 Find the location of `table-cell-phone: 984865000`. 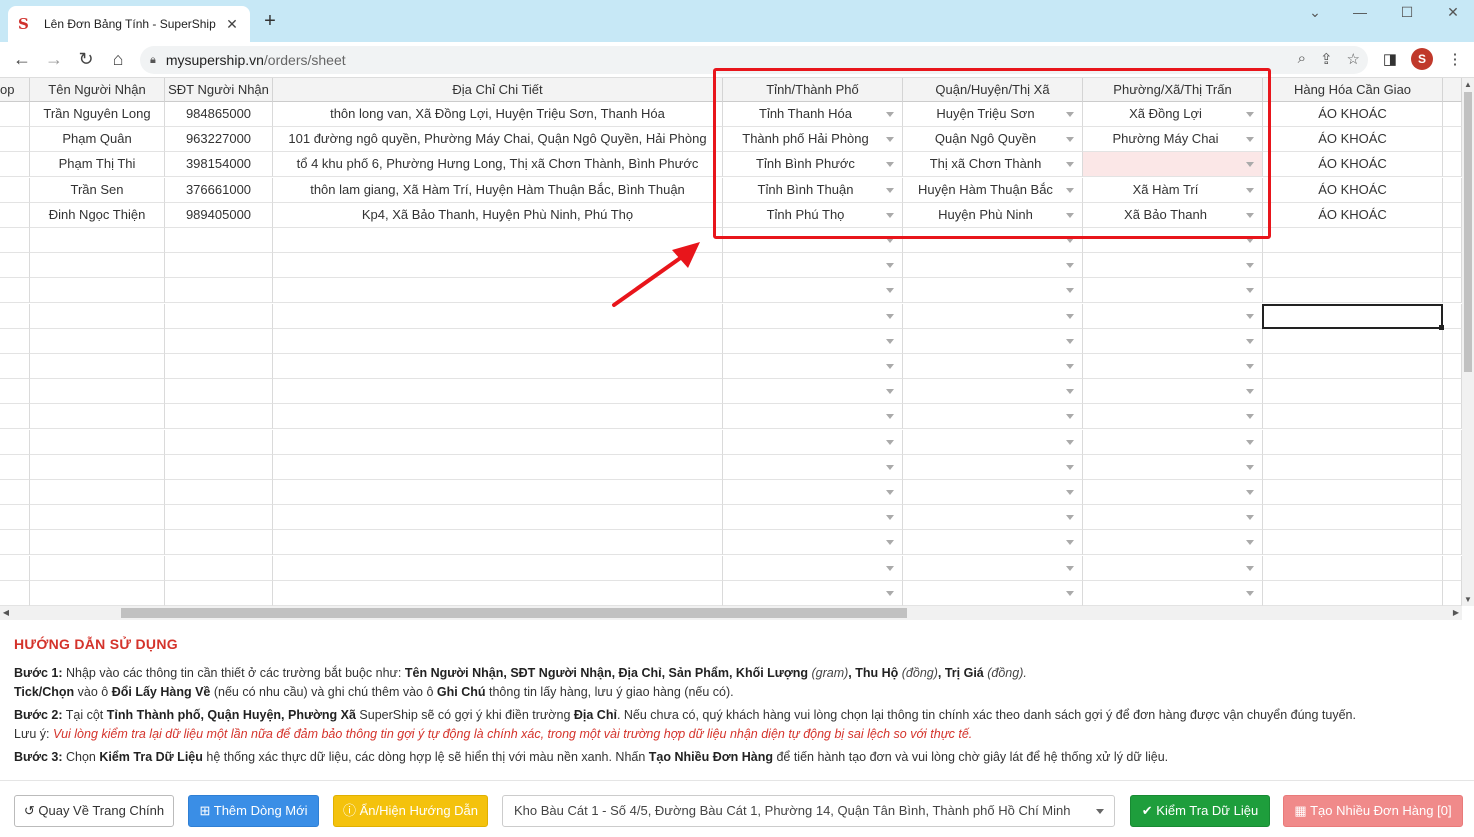

table-cell-phone: 984865000 is located at coordinates (219, 114).